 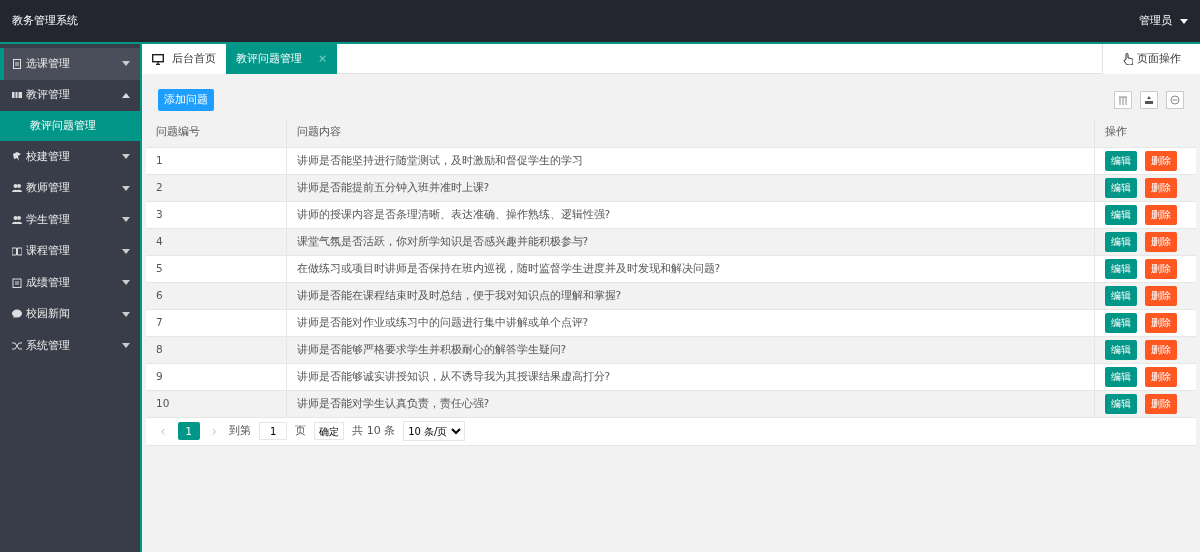 What do you see at coordinates (17, 156) in the screenshot?
I see `flag-icon` at bounding box center [17, 156].